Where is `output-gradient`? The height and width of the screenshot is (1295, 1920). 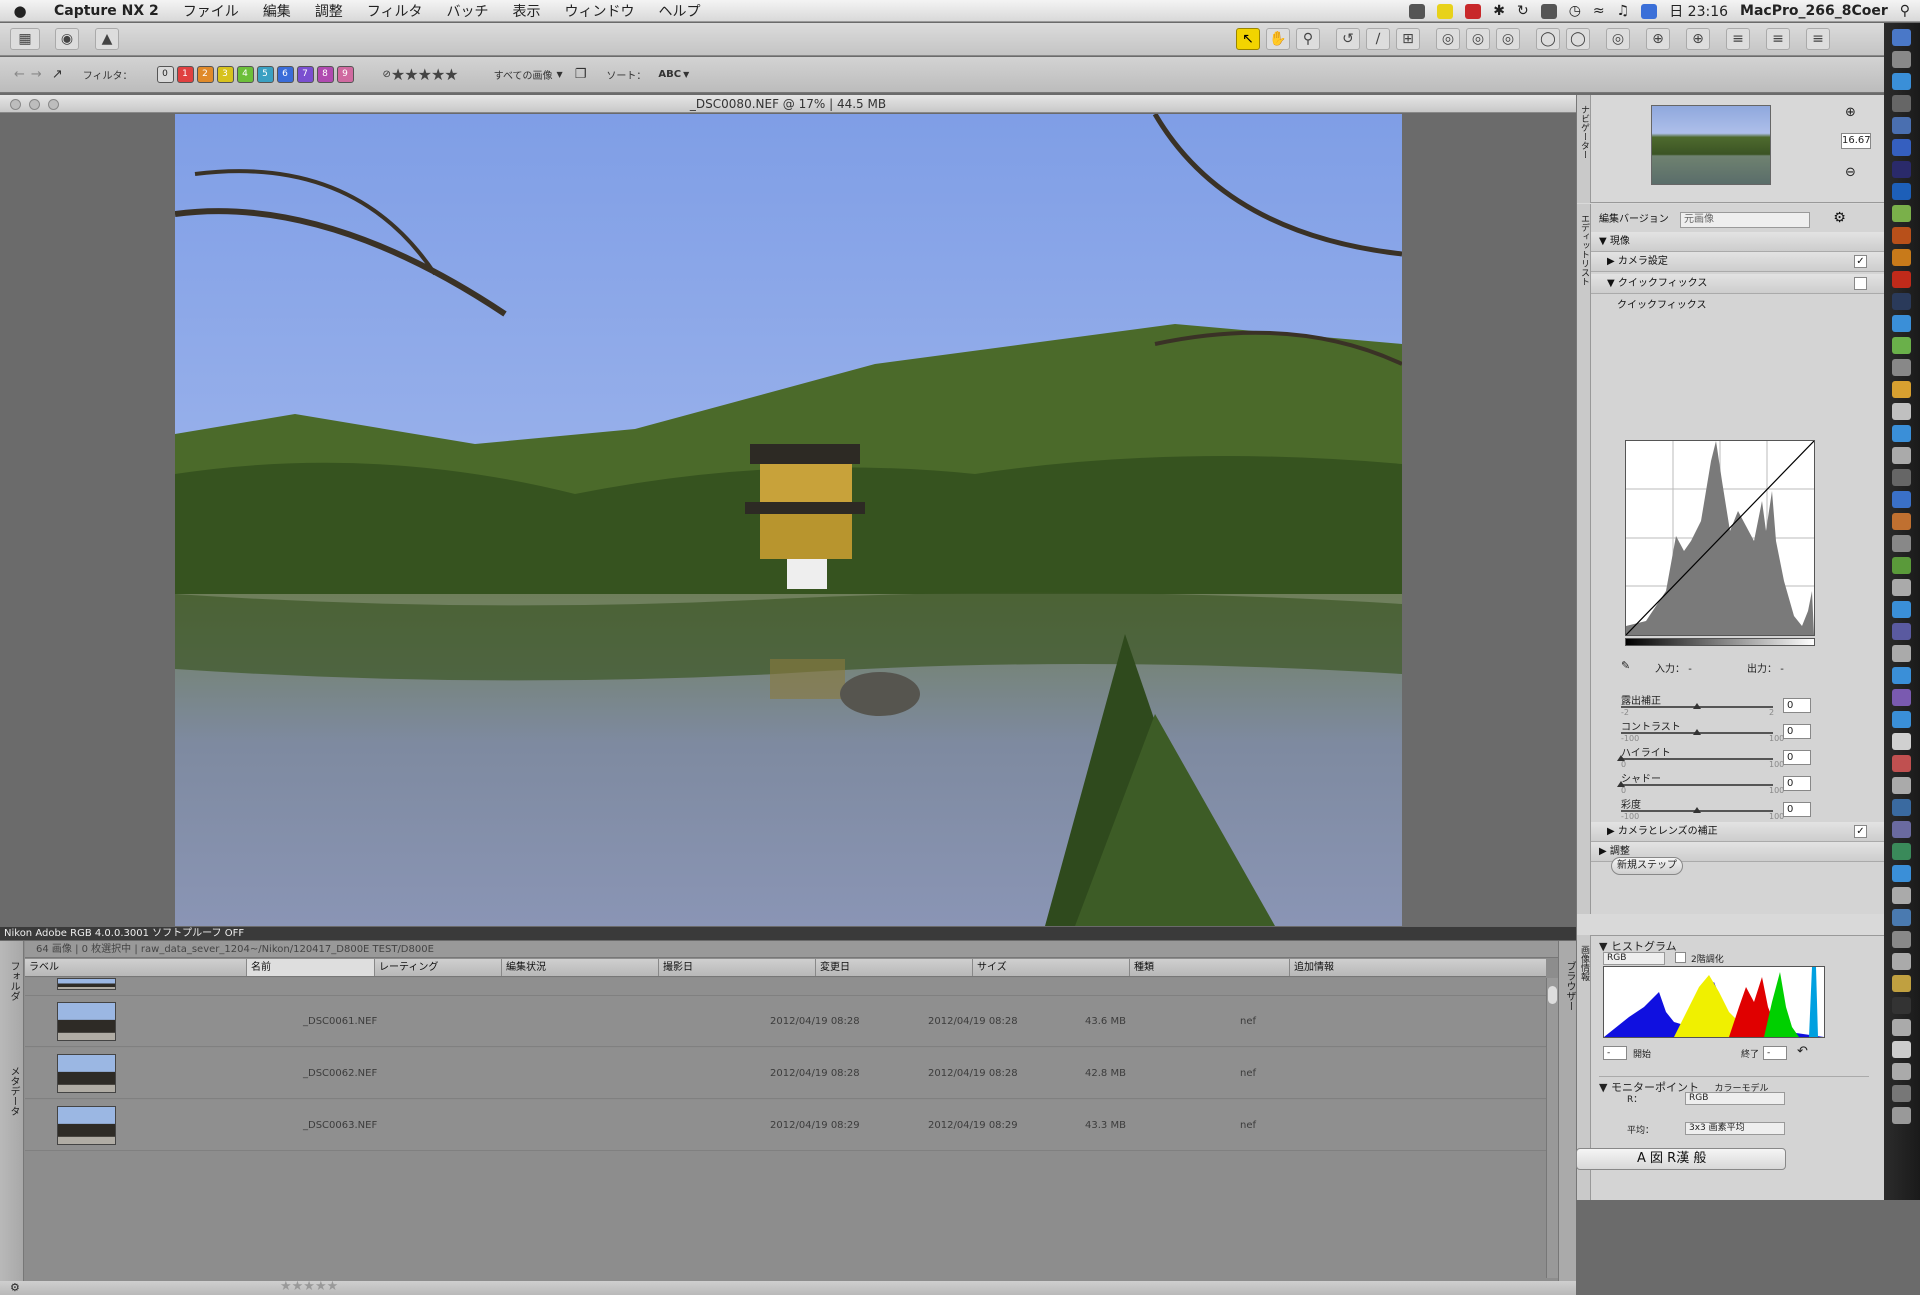 output-gradient is located at coordinates (1720, 642).